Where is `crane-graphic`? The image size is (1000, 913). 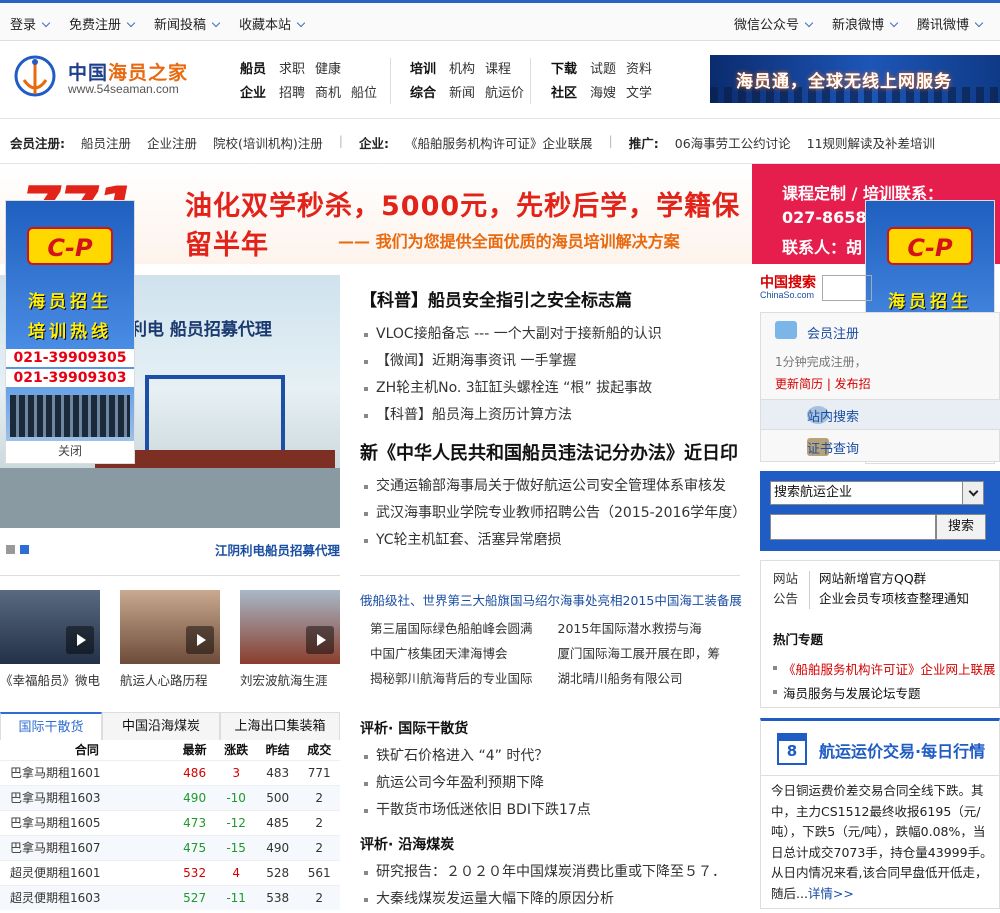 crane-graphic is located at coordinates (215, 415).